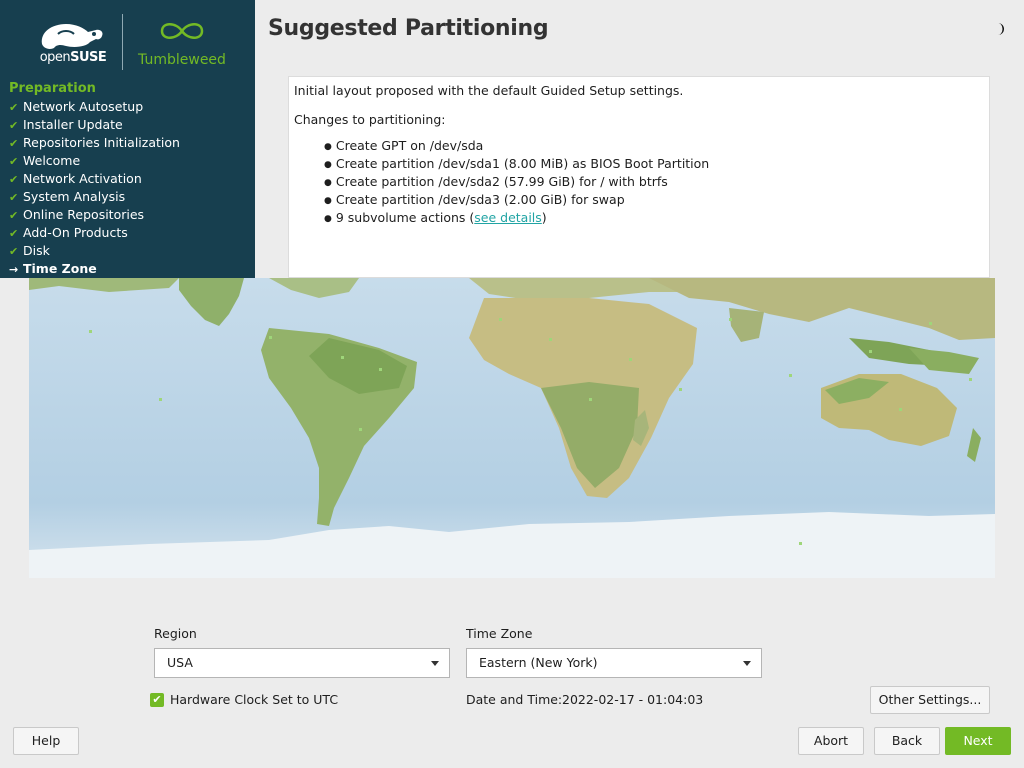 The width and height of the screenshot is (1024, 768). I want to click on datetime-label: Date and Time:, so click(514, 699).